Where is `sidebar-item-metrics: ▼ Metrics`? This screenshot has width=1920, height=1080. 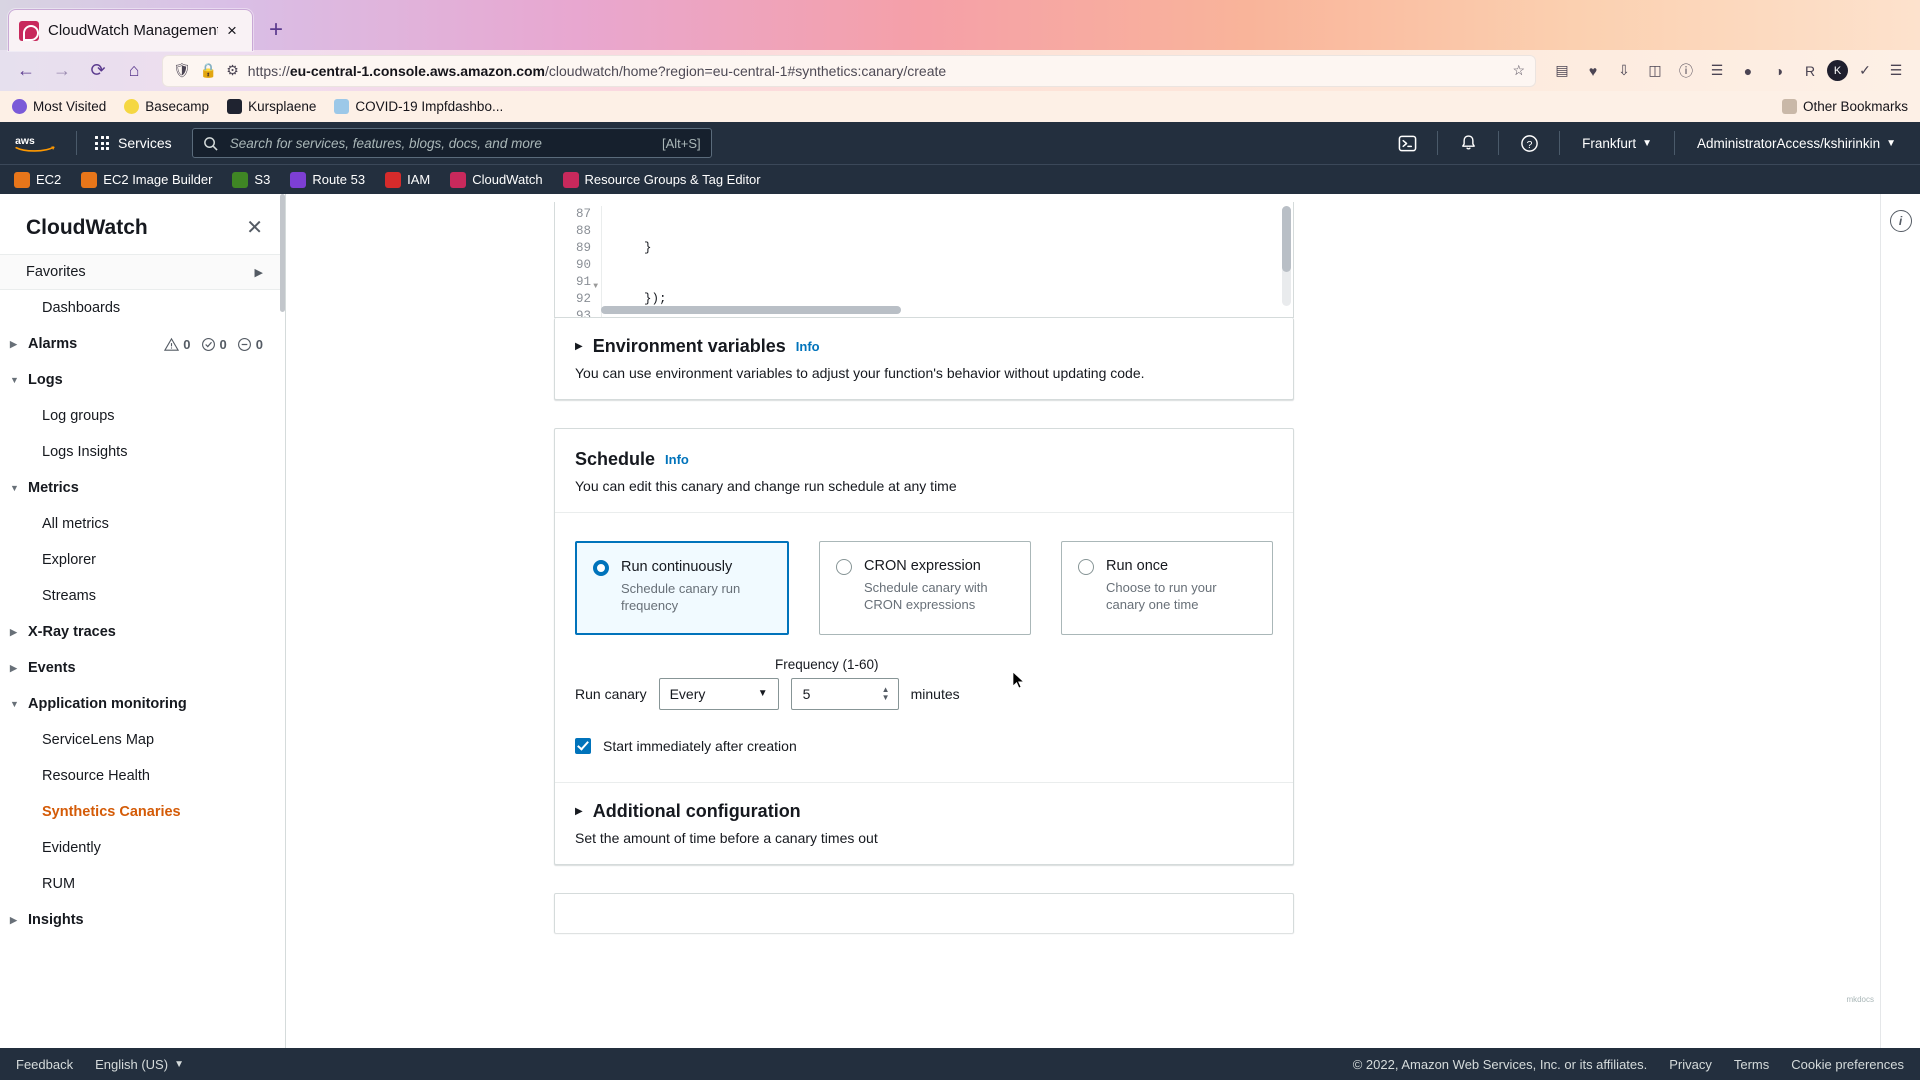
sidebar-item-metrics: ▼ Metrics is located at coordinates (142, 488).